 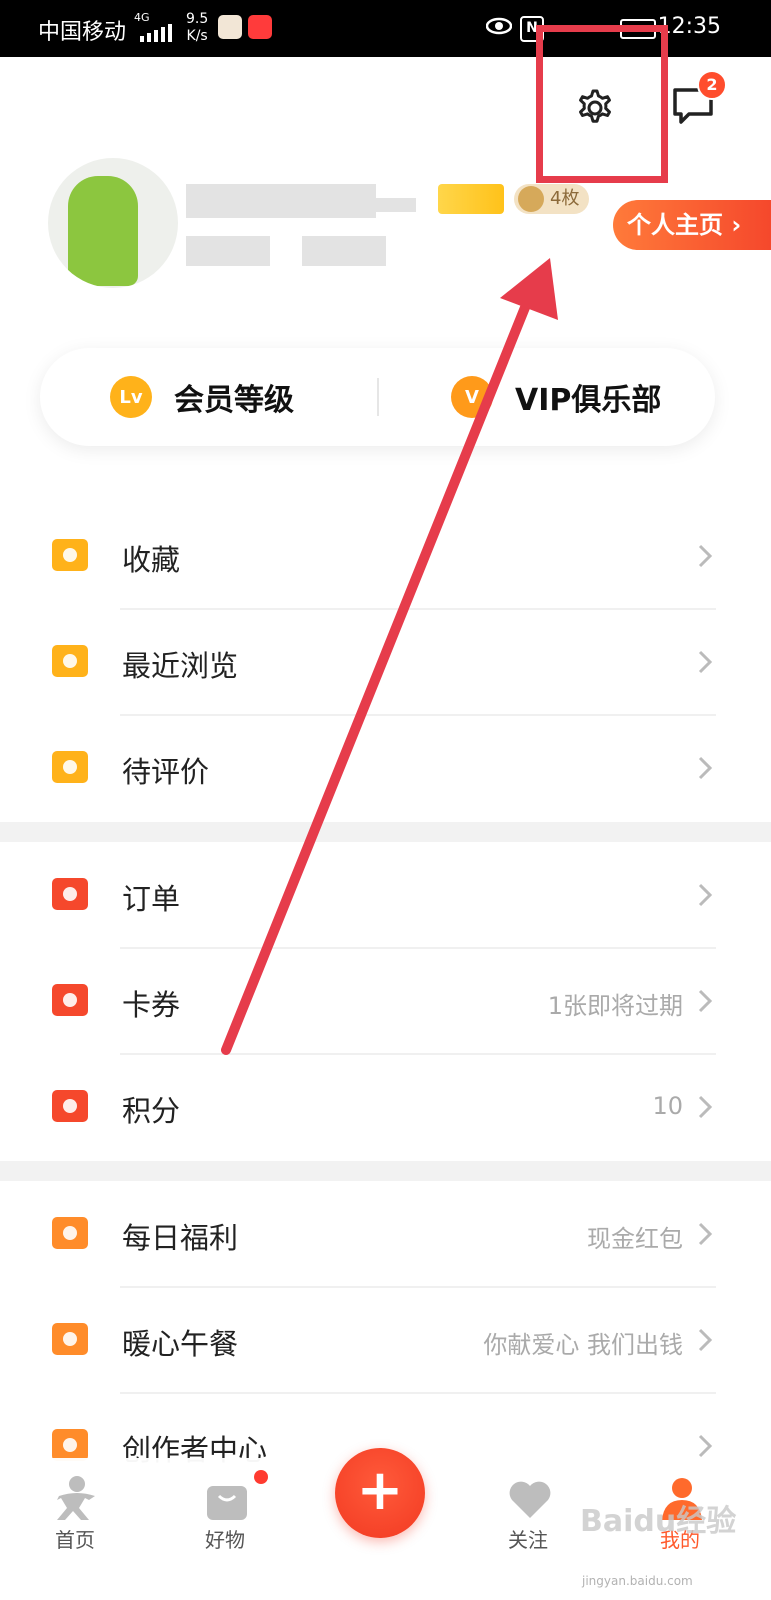 I want to click on signal-icon, so click(x=156, y=33).